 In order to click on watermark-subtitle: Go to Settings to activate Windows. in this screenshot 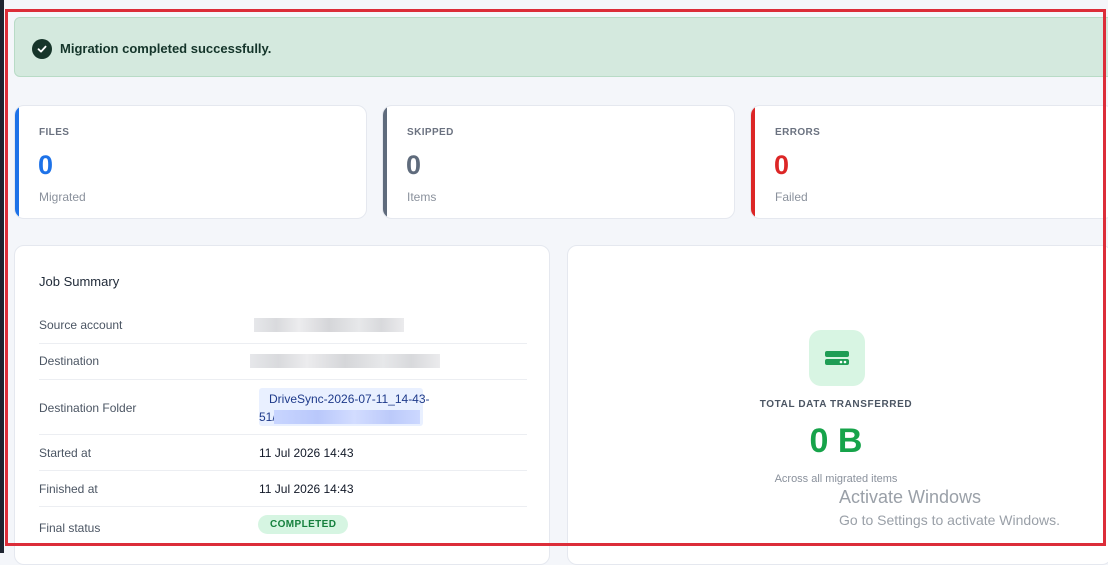, I will do `click(949, 520)`.